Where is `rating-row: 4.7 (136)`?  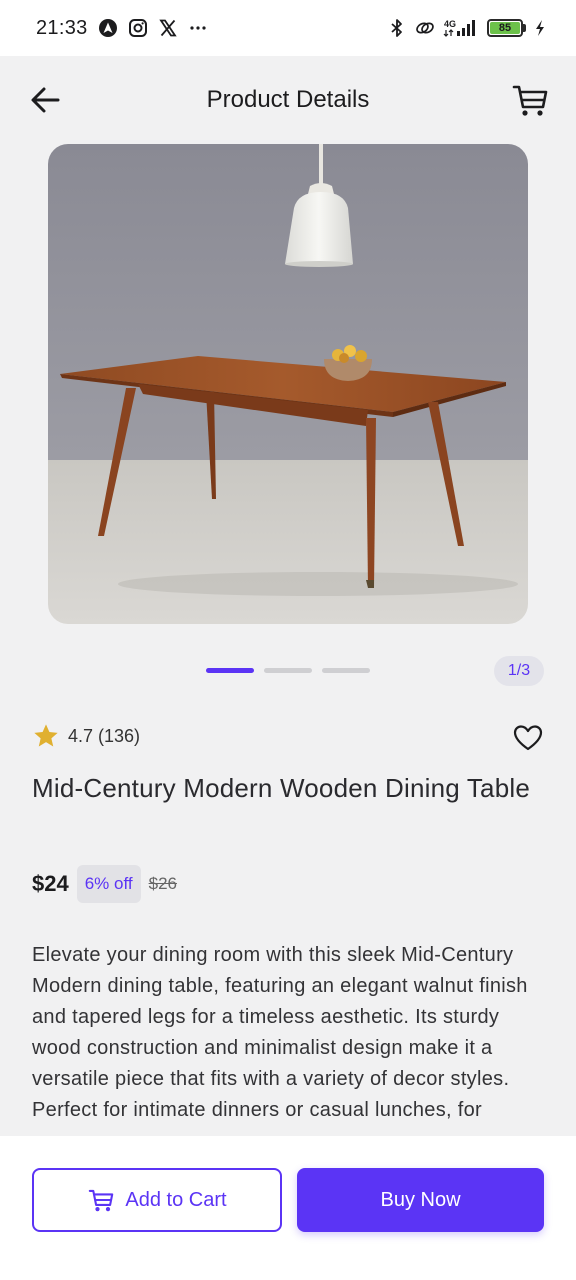 rating-row: 4.7 (136) is located at coordinates (86, 736).